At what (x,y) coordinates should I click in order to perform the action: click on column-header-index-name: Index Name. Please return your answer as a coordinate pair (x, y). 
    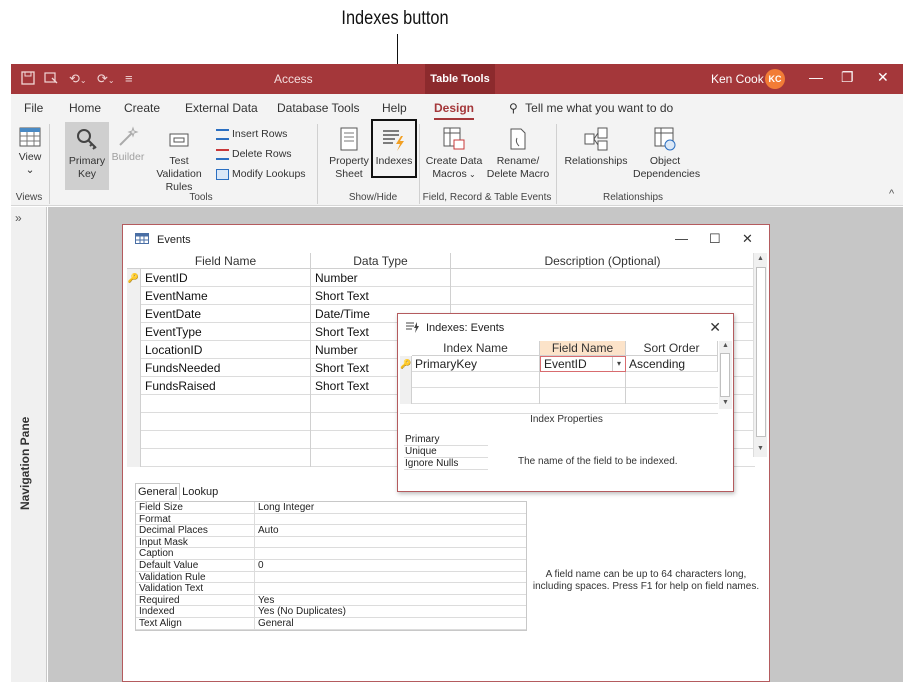
    Looking at the image, I should click on (476, 348).